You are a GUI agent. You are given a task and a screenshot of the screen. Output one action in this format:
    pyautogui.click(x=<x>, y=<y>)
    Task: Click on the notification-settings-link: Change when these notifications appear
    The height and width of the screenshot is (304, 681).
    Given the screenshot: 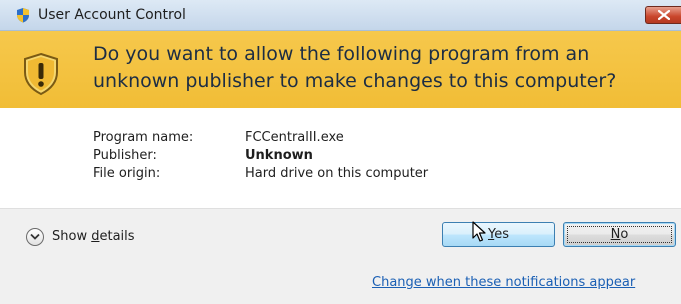 What is the action you would take?
    pyautogui.click(x=503, y=282)
    